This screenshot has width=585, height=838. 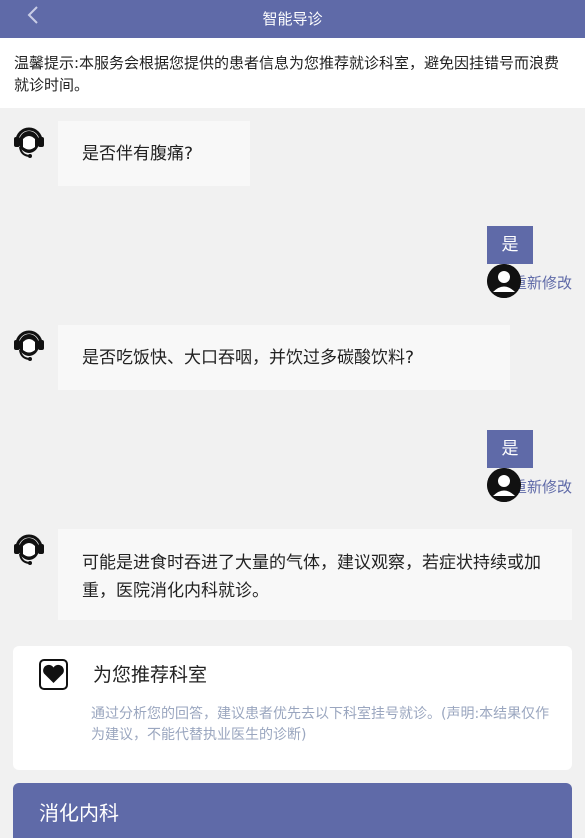 I want to click on bot-question-bubble: 是否伴有腹痛?, so click(x=154, y=153).